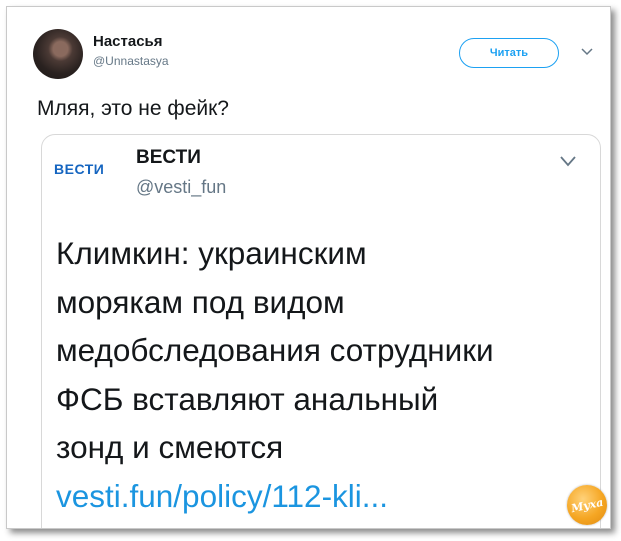 The image size is (621, 541). I want to click on avatar, so click(58, 54).